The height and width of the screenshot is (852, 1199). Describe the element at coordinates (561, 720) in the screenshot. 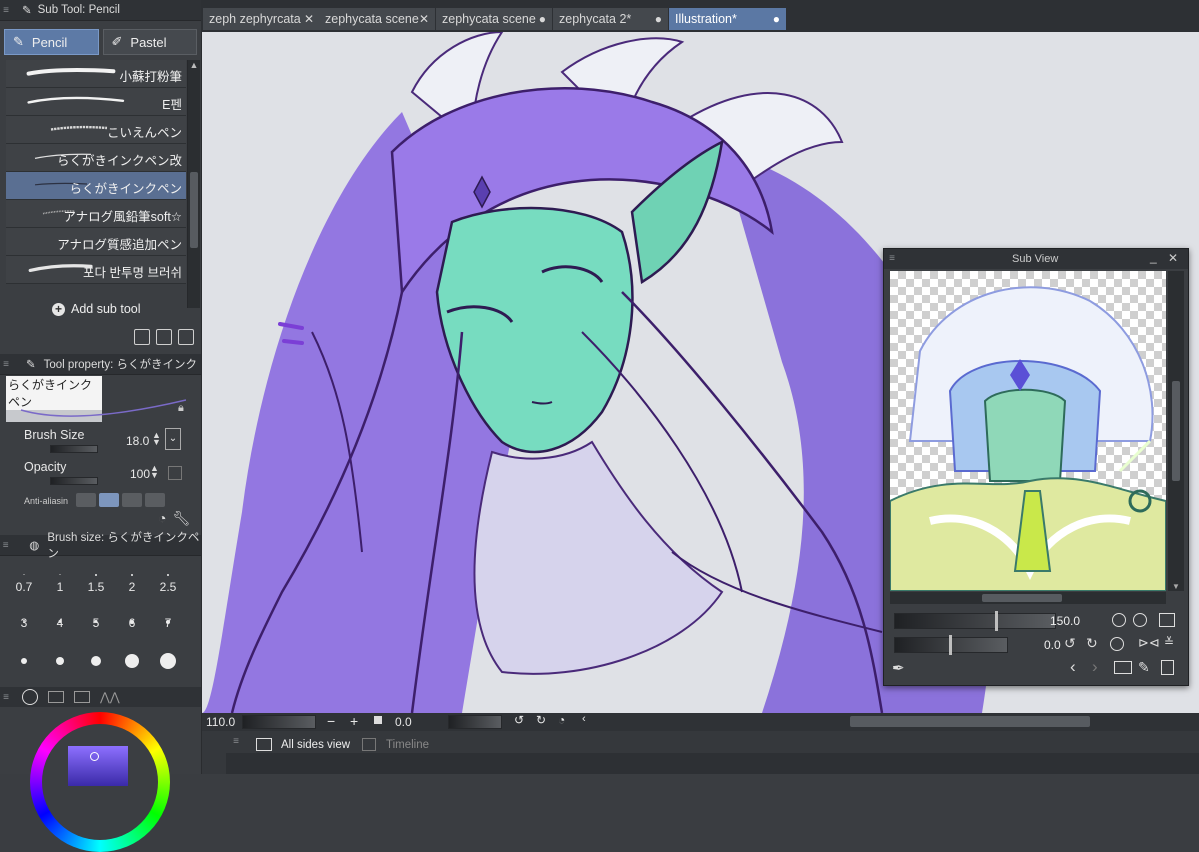

I see `reset-rotation-icon: ◔` at that location.